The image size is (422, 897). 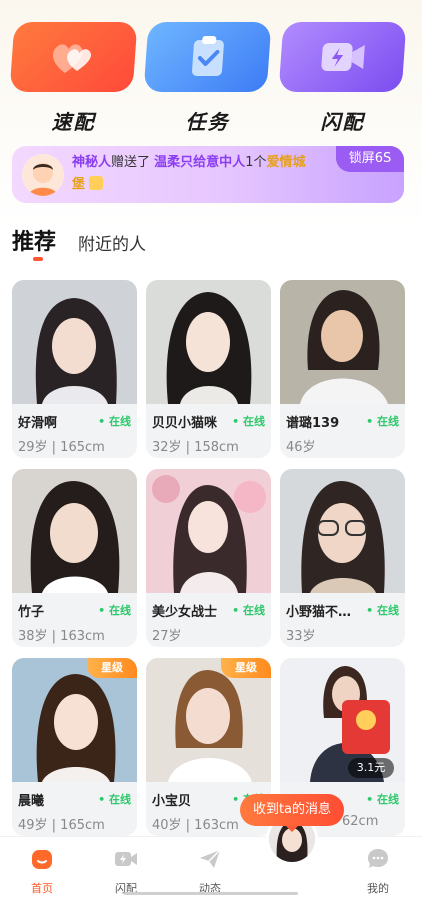 What do you see at coordinates (360, 821) in the screenshot?
I see `profile-meta: 62cm` at bounding box center [360, 821].